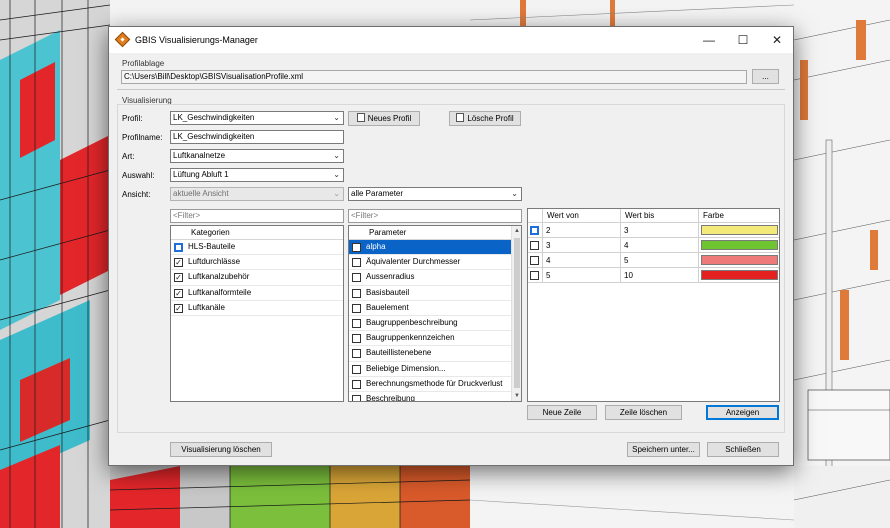 This screenshot has height=528, width=890. I want to click on werte-grid: Wert von Wert bis Farbe 2 3 3 4 4 5 5 10, so click(653, 305).